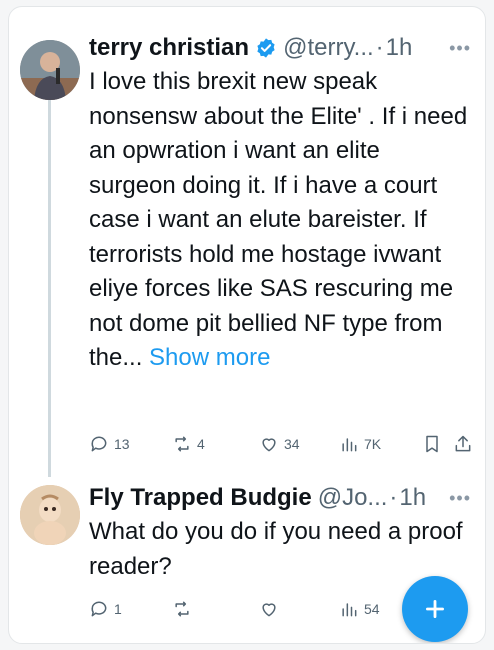 This screenshot has width=494, height=650. Describe the element at coordinates (360, 444) in the screenshot. I see `views-button: 7K` at that location.